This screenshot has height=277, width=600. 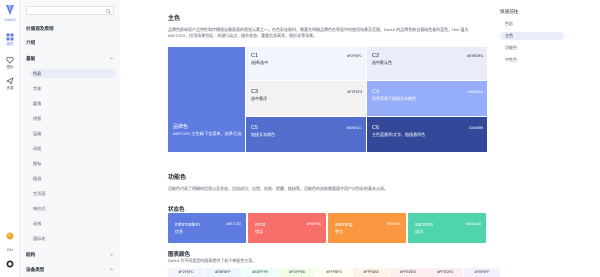 I want to click on status-desc: 错误, so click(x=259, y=231).